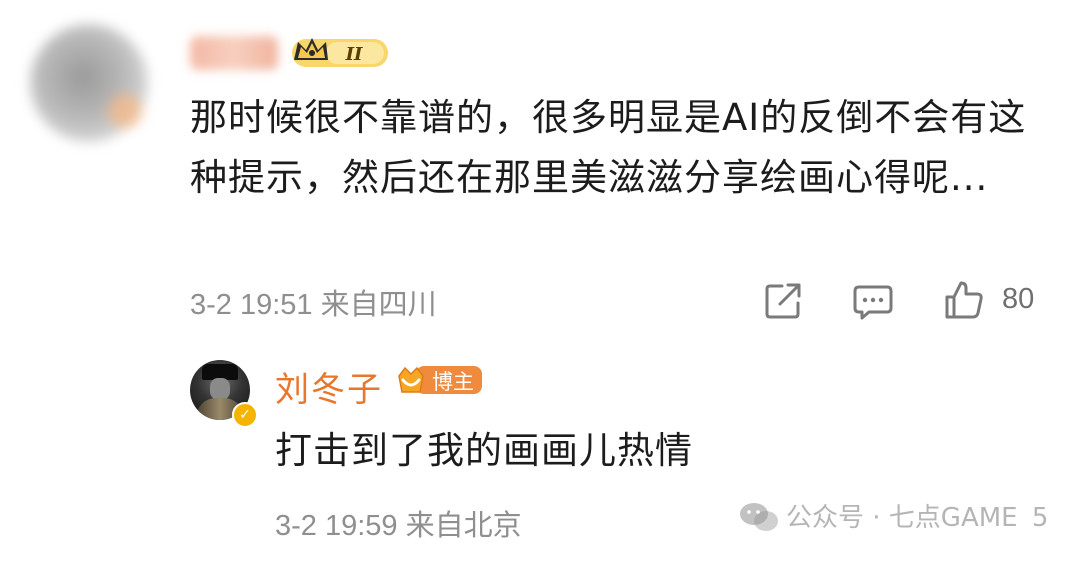 Image resolution: width=1080 pixels, height=561 pixels. I want to click on like-count: 80, so click(1018, 299).